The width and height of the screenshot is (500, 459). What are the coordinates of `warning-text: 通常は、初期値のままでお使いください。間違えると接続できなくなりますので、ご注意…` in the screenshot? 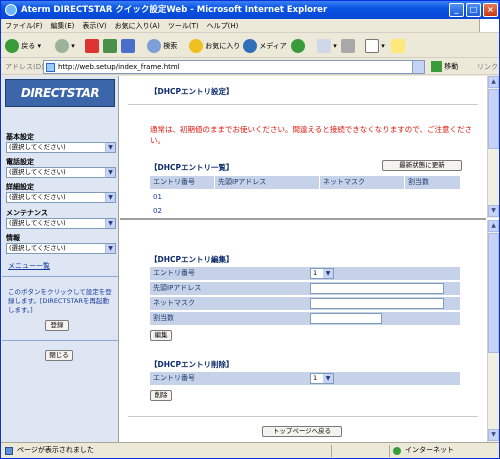 It's located at (311, 135).